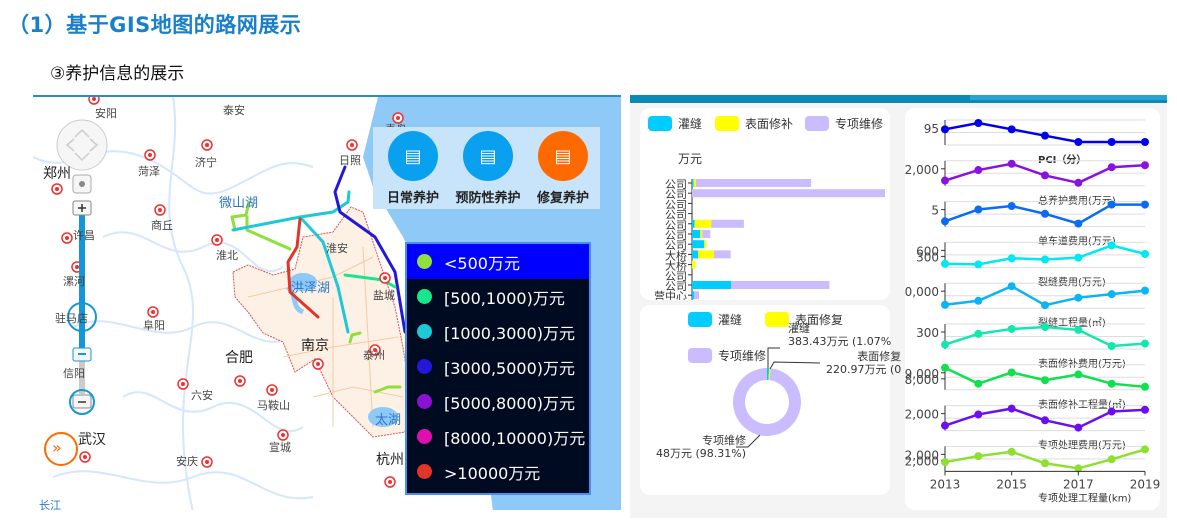 The height and width of the screenshot is (530, 1177). Describe the element at coordinates (498, 471) in the screenshot. I see `legend-row: >10000万元` at that location.